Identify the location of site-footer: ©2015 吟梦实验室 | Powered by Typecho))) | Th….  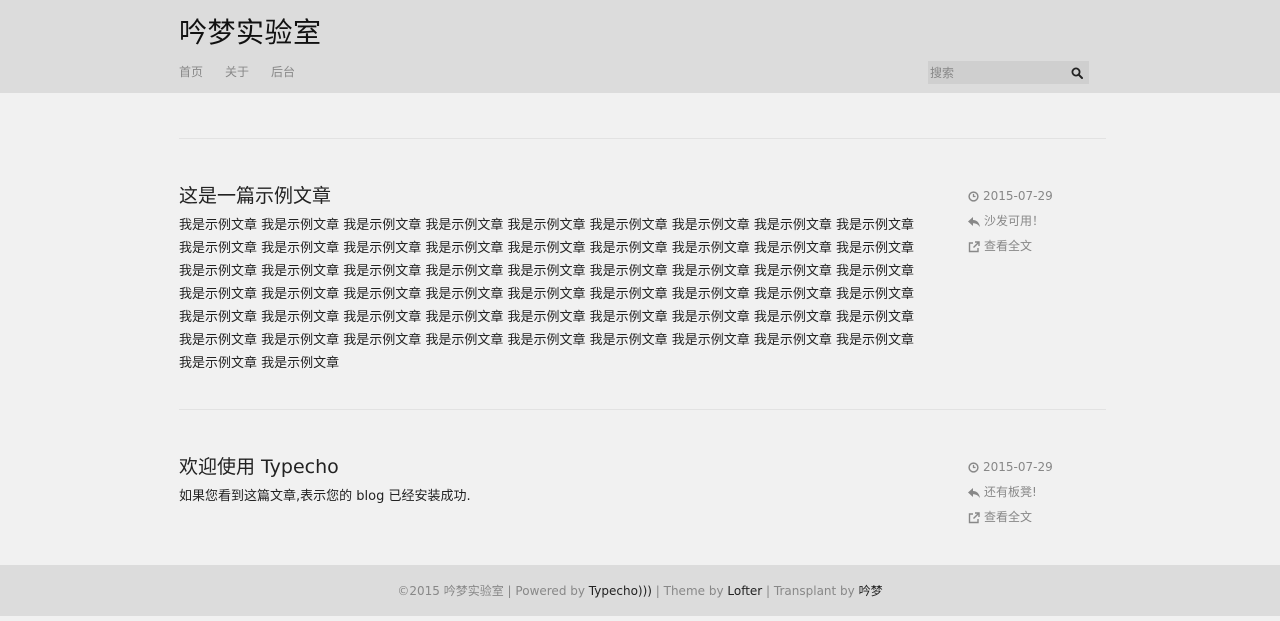
(640, 590).